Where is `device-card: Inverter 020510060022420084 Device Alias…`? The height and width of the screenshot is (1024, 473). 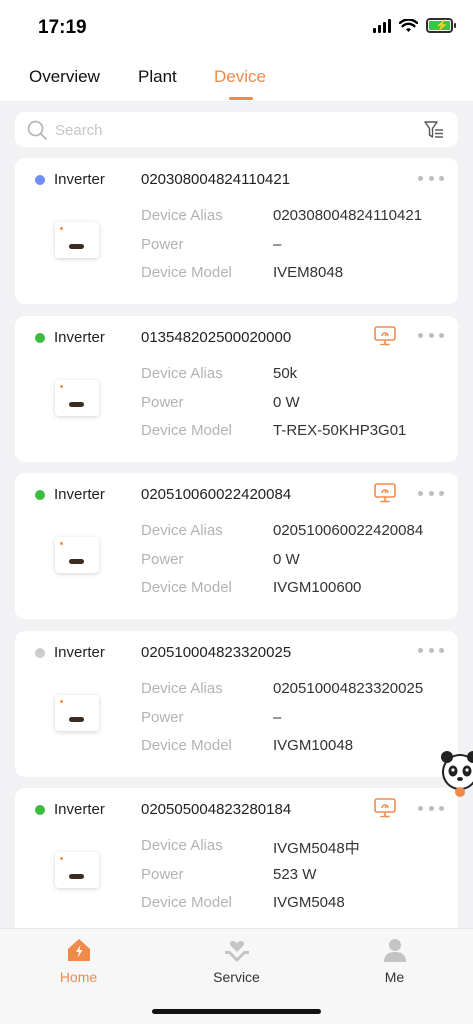
device-card: Inverter 020510060022420084 Device Alias… is located at coordinates (236, 546).